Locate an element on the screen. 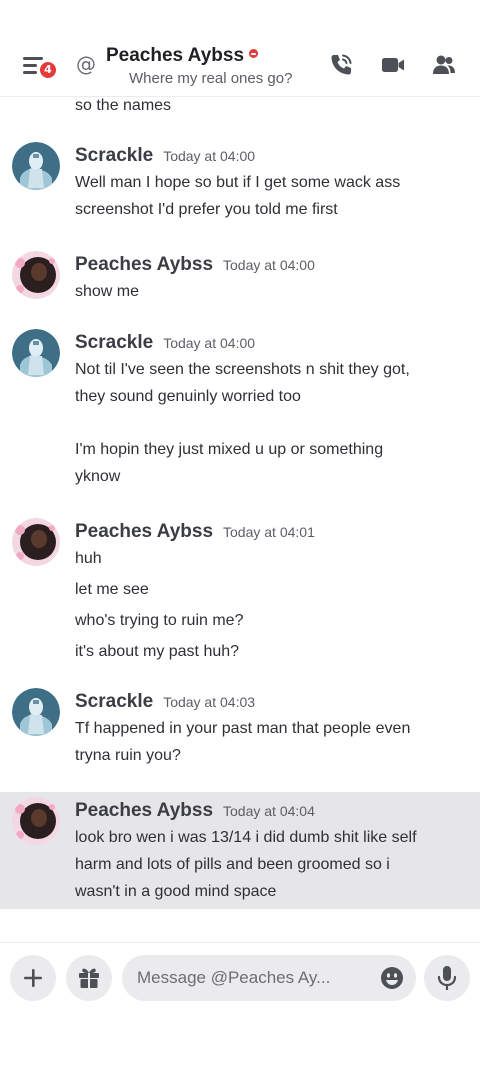  chat-header: 4 @ Peaches Aybss Where my real ones go? is located at coordinates (240, 48).